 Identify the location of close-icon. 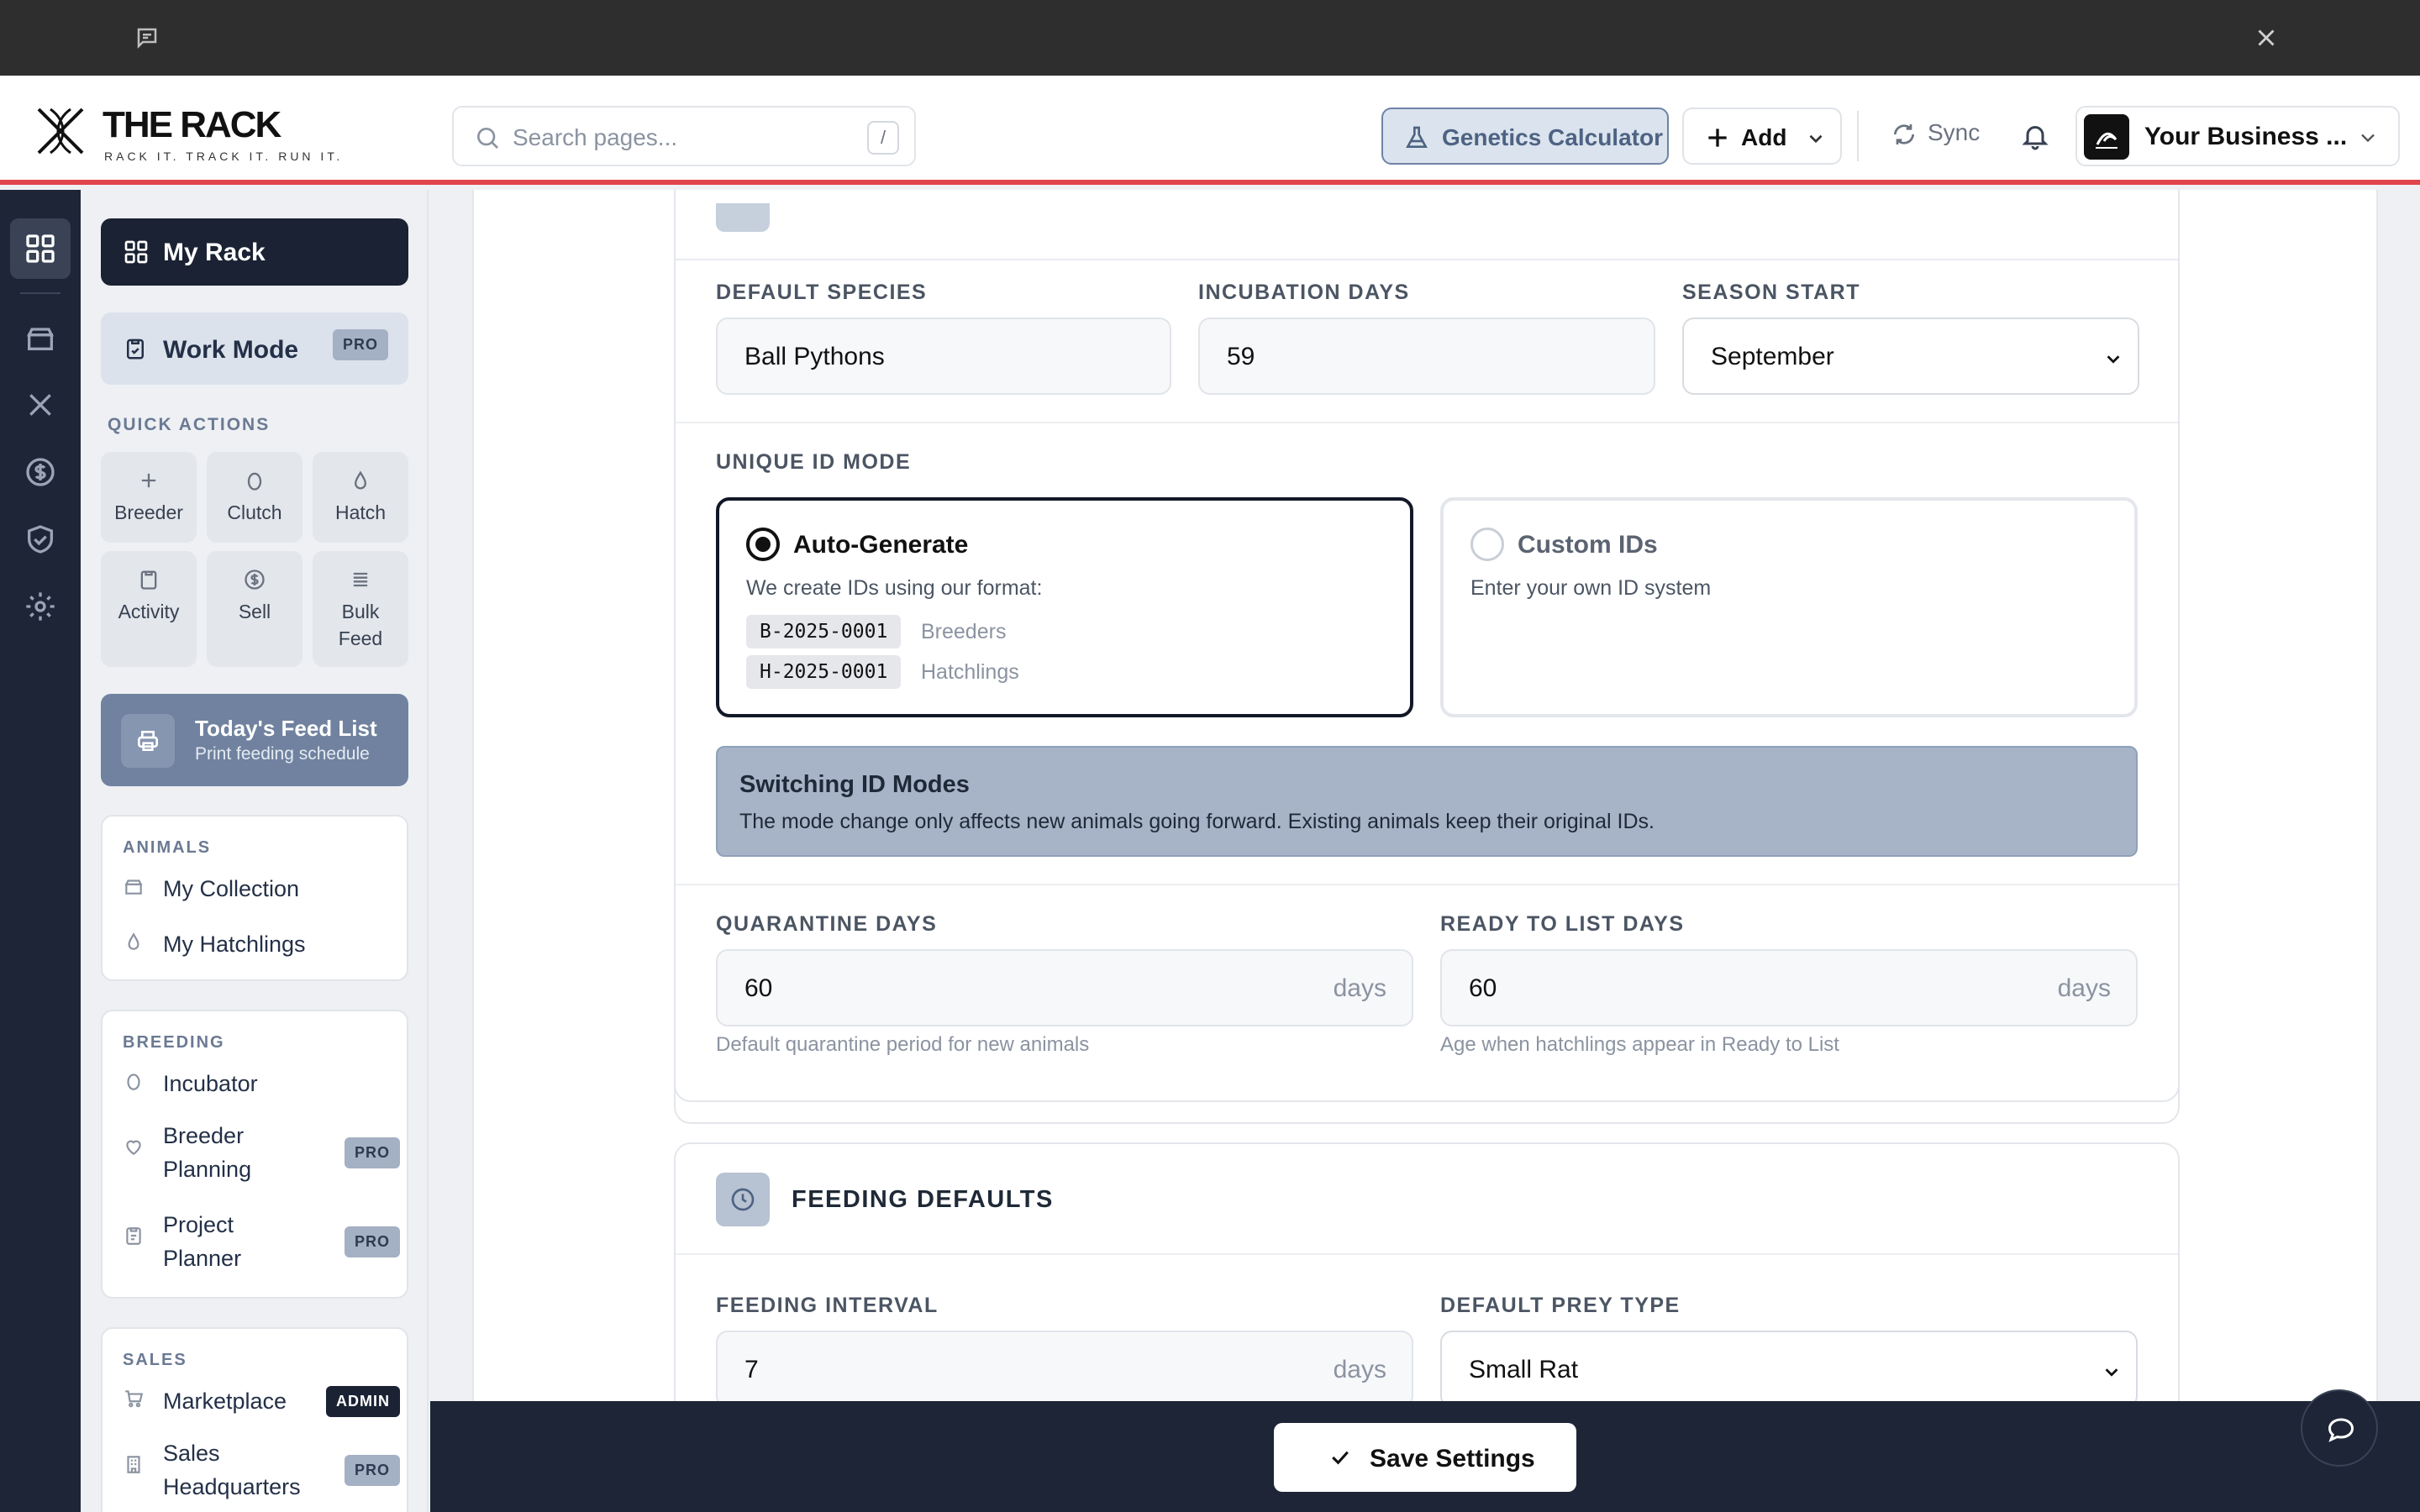
(2267, 38).